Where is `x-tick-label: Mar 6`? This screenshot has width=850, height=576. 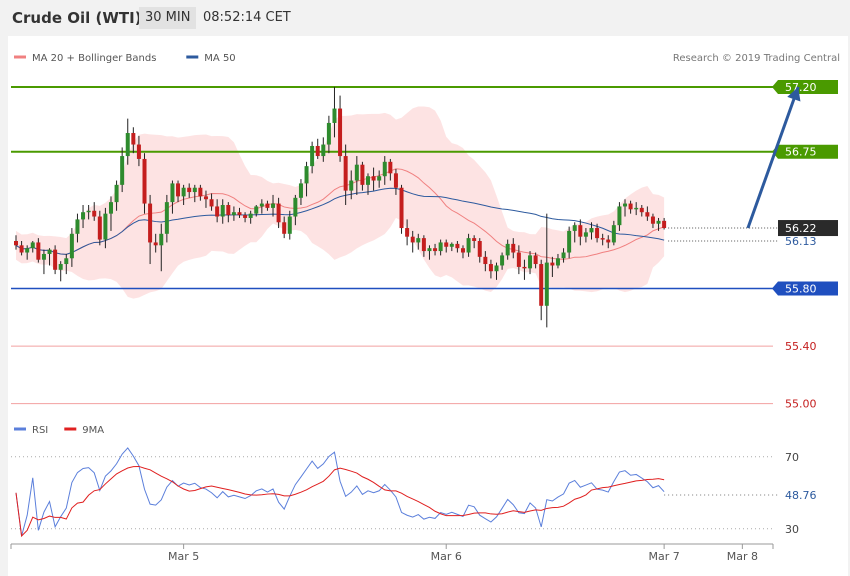 x-tick-label: Mar 6 is located at coordinates (446, 556).